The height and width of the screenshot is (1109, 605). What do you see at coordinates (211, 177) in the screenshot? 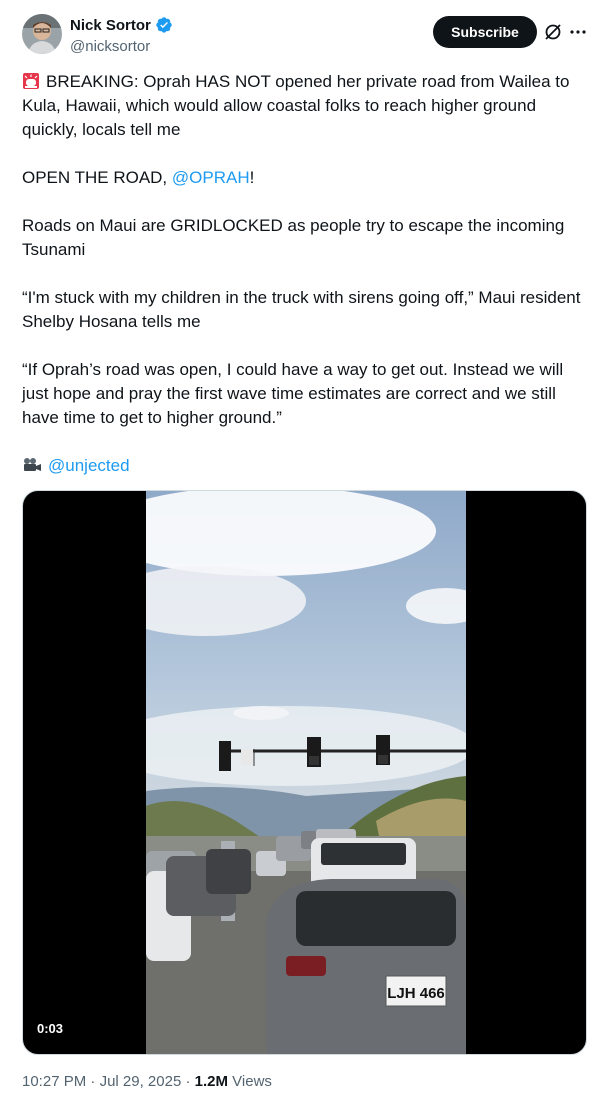
I see `mention-oprah-link: @OPRAH` at bounding box center [211, 177].